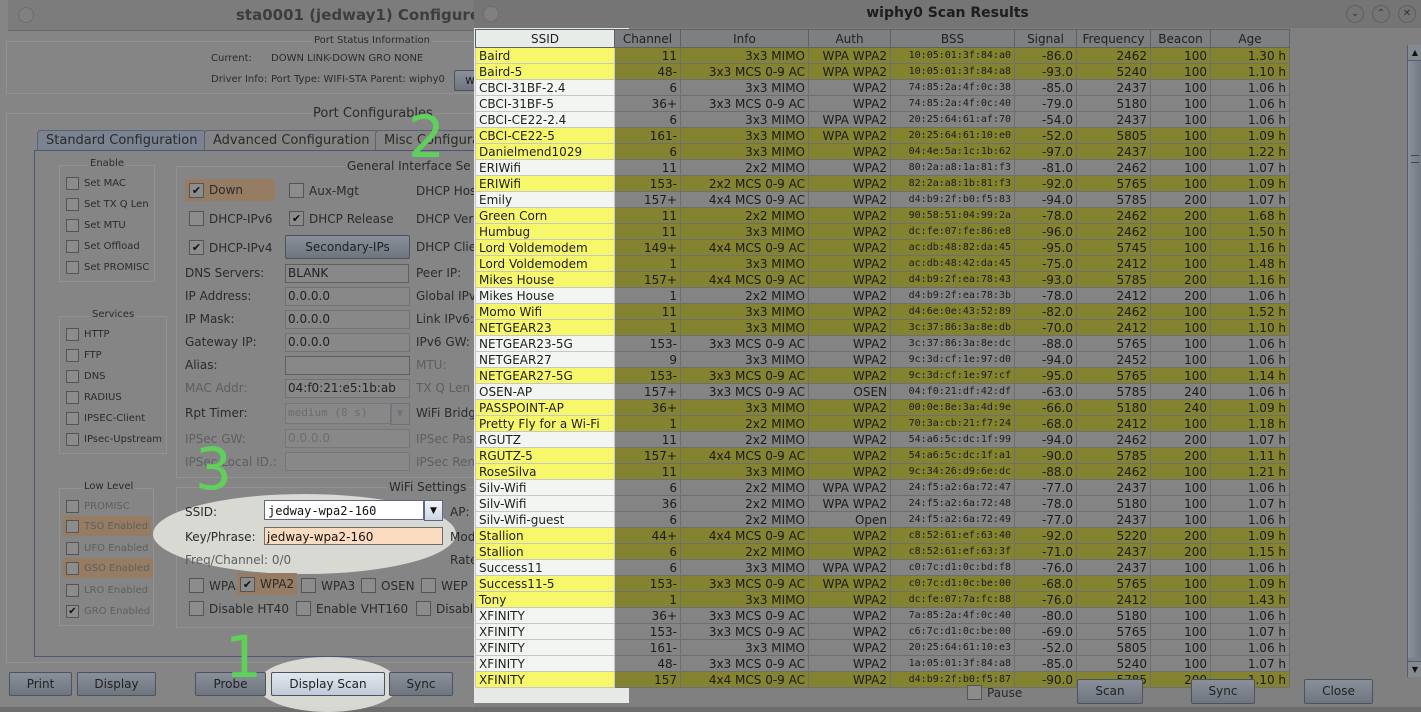 The image size is (1421, 712). I want to click on set-promisc-checkbox: Set PROMISC, so click(107, 267).